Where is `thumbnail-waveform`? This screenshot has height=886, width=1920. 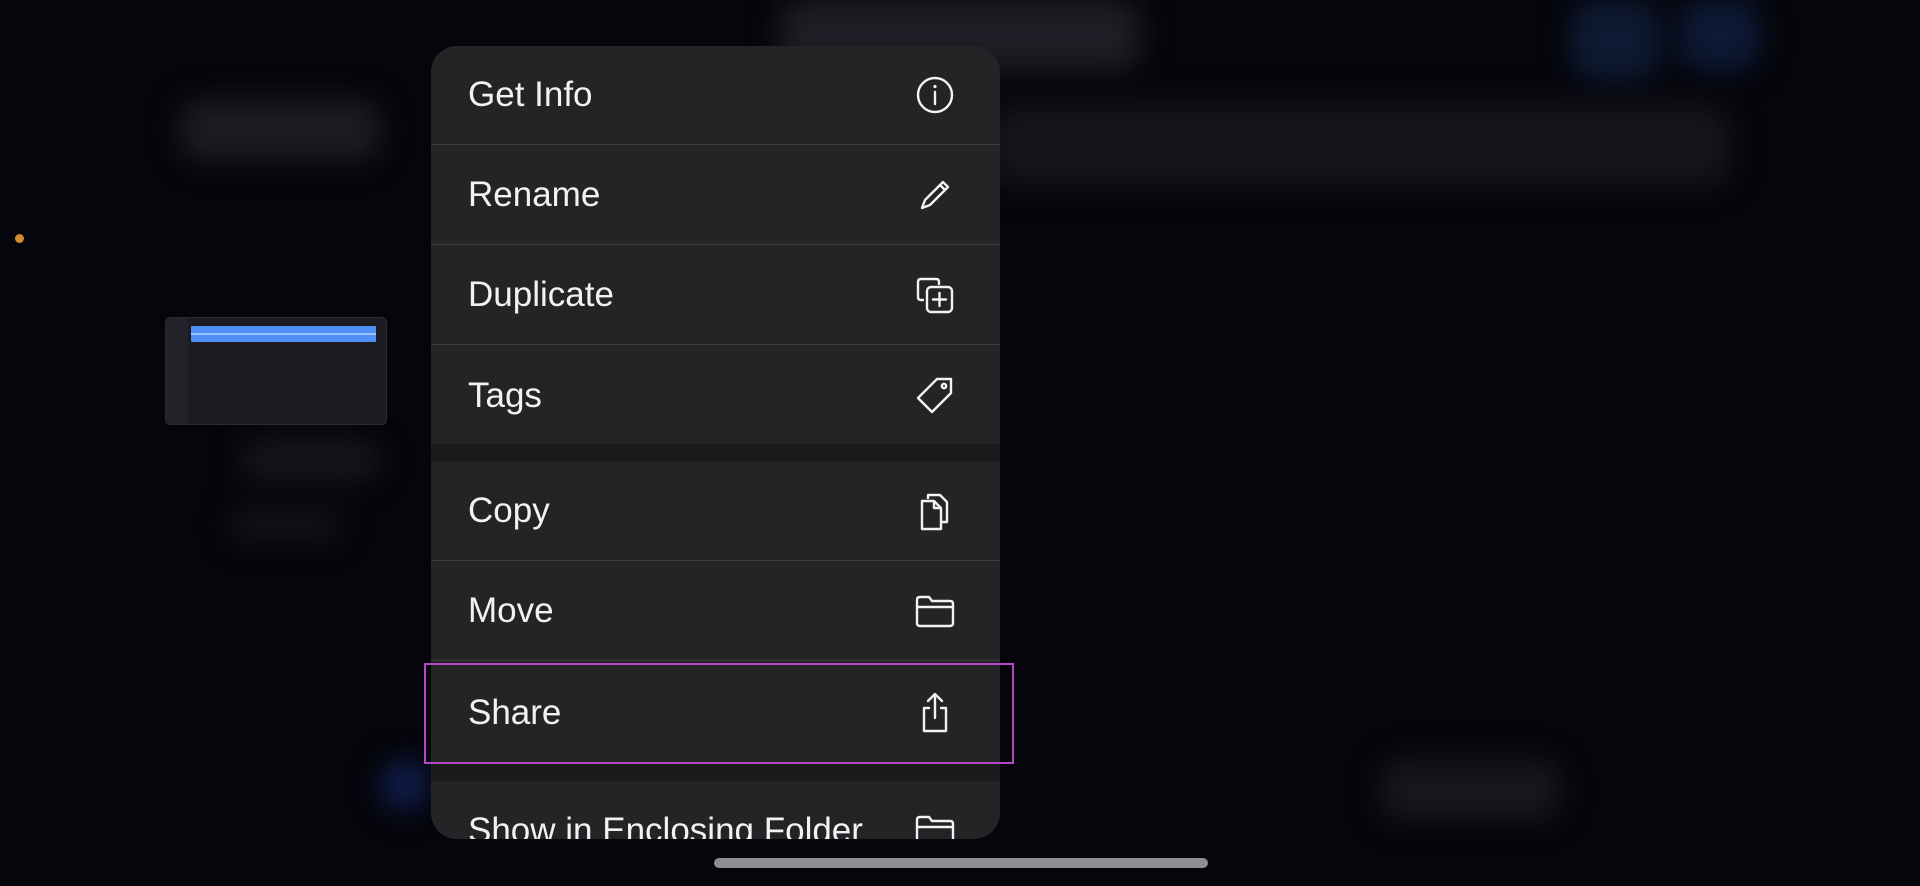 thumbnail-waveform is located at coordinates (283, 334).